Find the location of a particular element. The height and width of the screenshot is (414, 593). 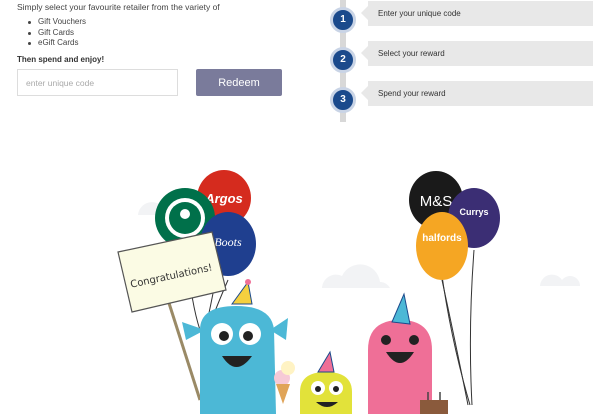

balloon-label-ms: M&S is located at coordinates (436, 201).